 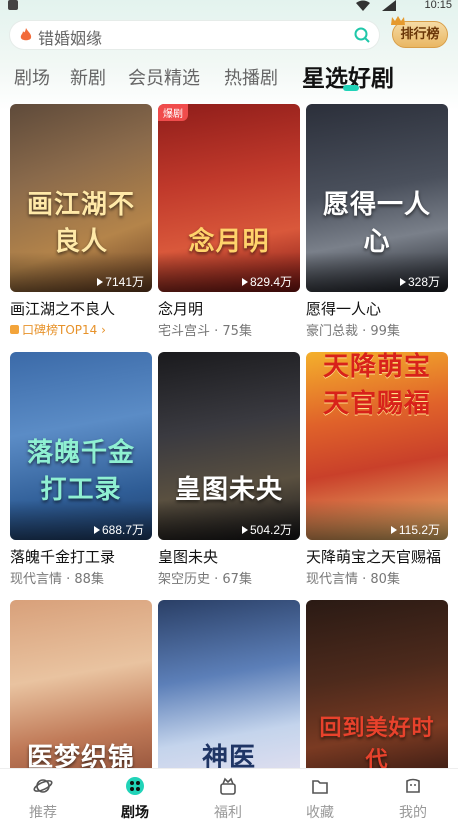 What do you see at coordinates (228, 755) in the screenshot?
I see `poster-title: 神医` at bounding box center [228, 755].